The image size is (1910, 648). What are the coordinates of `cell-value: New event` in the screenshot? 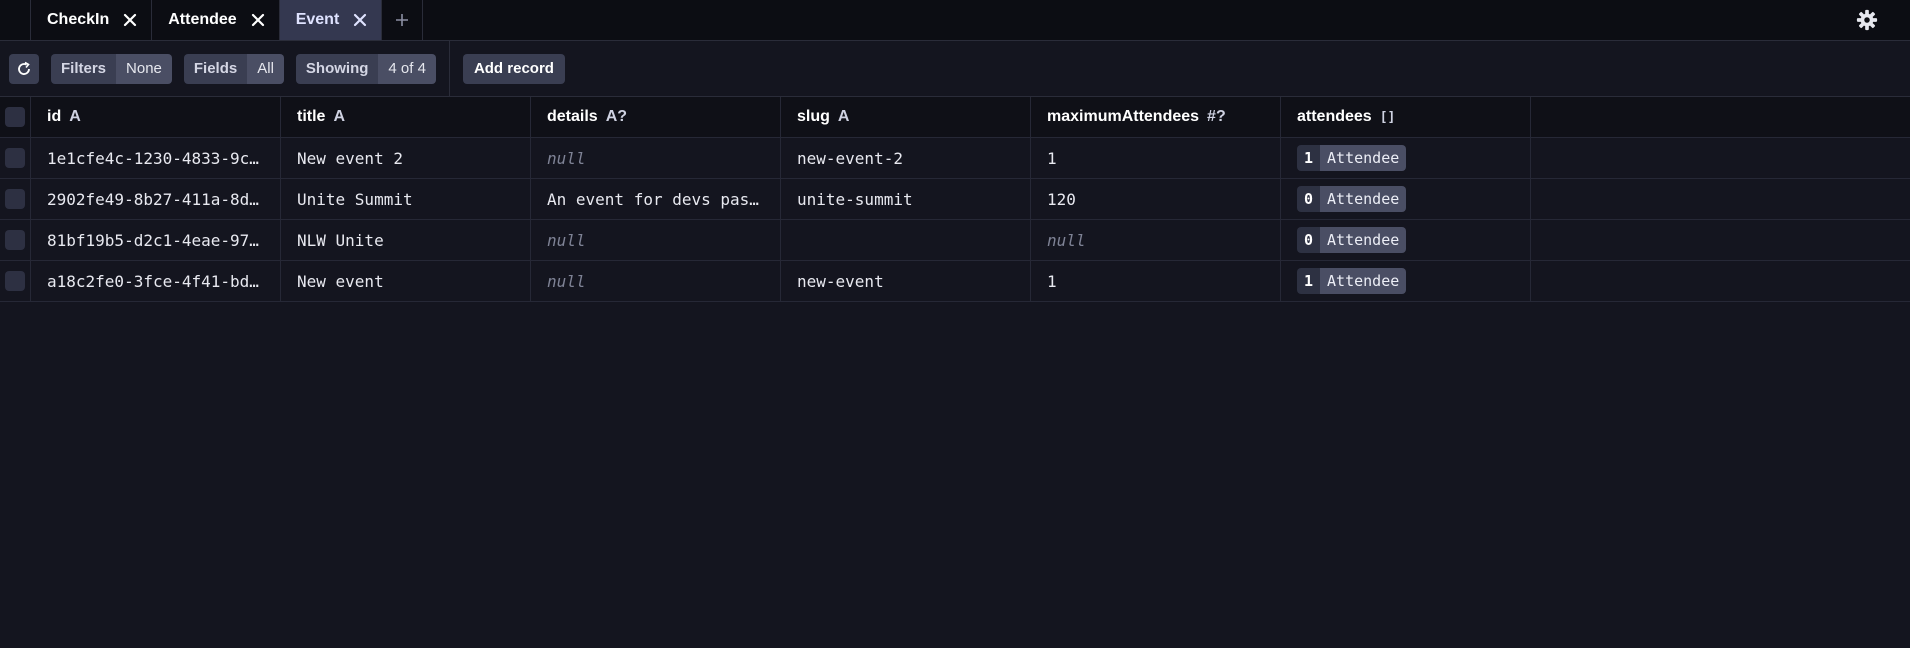 It's located at (340, 281).